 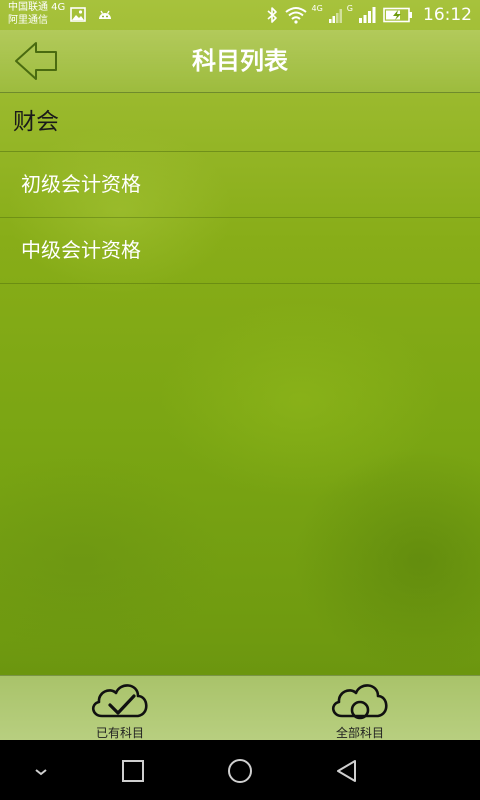 What do you see at coordinates (120, 701) in the screenshot?
I see `cloud-check-icon` at bounding box center [120, 701].